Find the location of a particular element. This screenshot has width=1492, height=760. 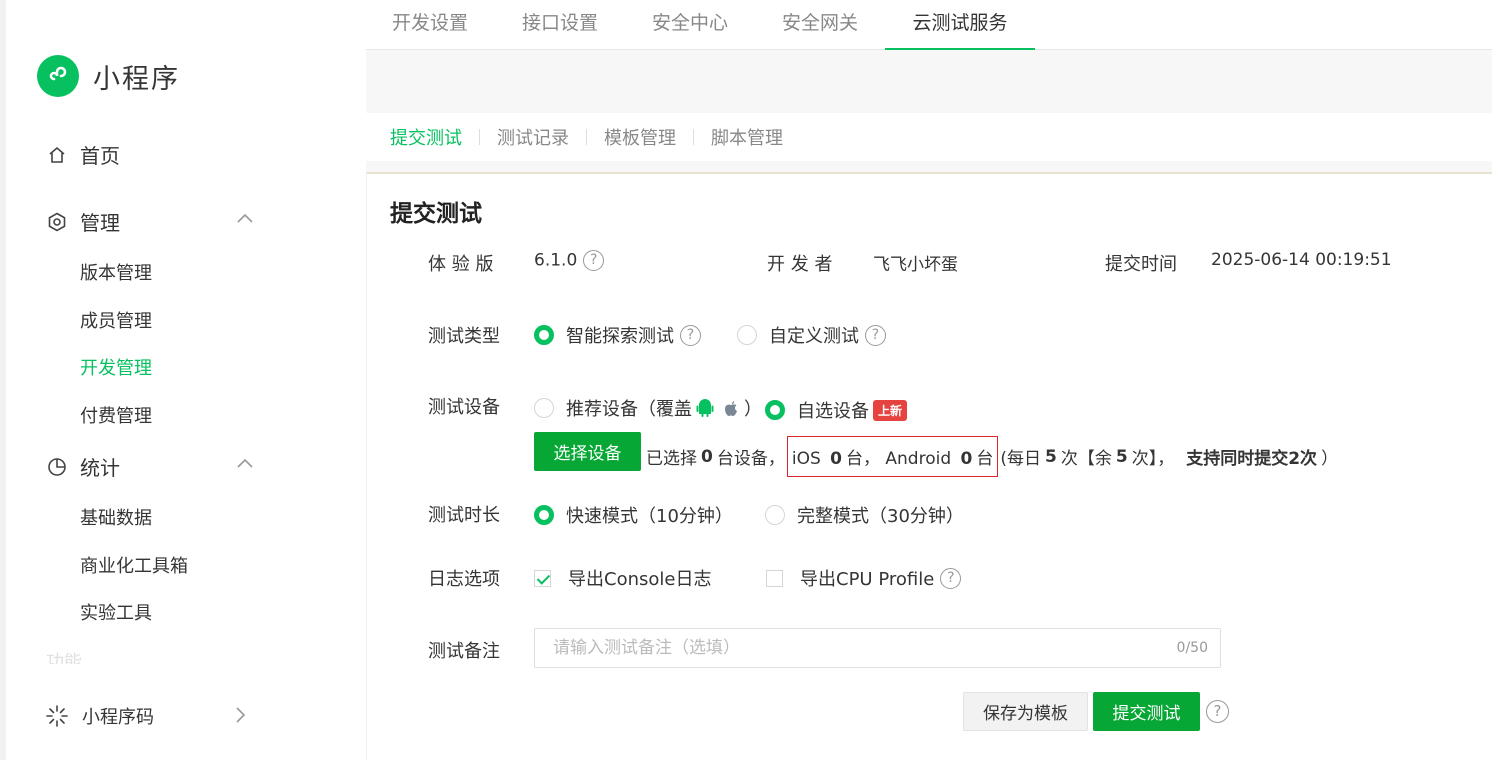

checkbox-label: 导出Console日志 is located at coordinates (640, 579).